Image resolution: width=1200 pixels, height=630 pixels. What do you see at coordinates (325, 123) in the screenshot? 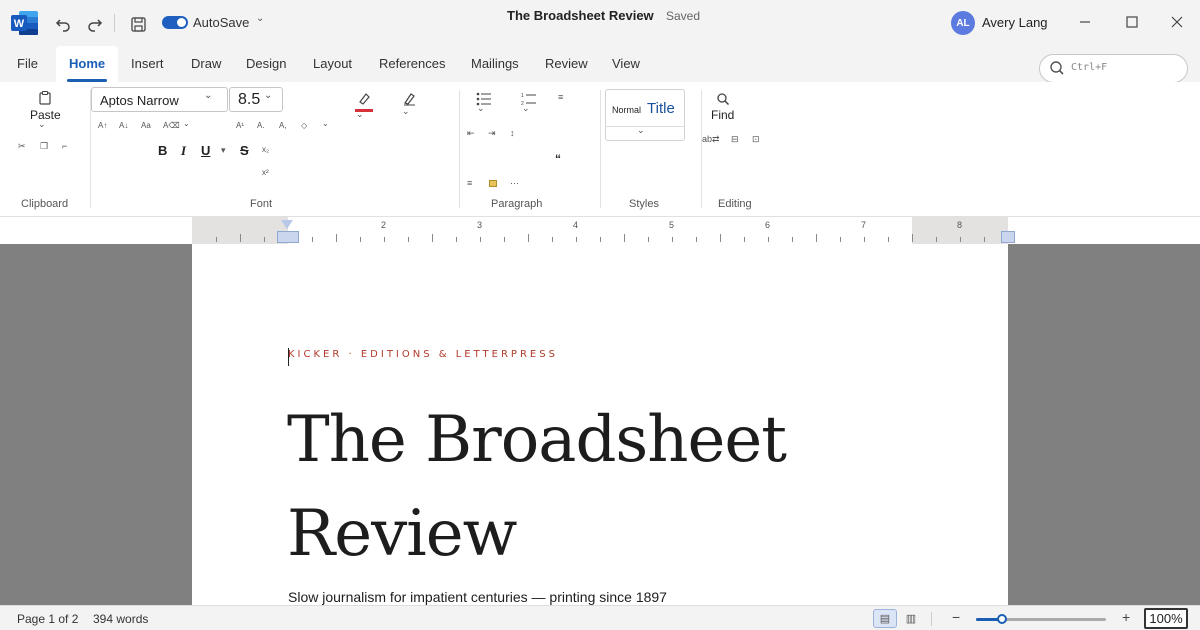
I see `more-font-chevron-icon: ⌄` at bounding box center [325, 123].